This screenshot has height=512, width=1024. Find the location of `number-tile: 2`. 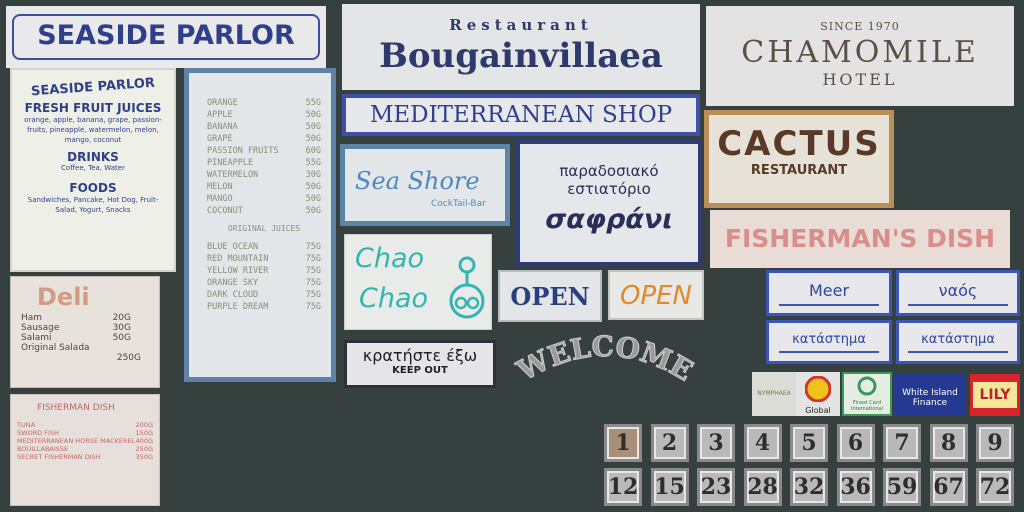

number-tile: 2 is located at coordinates (669, 443).